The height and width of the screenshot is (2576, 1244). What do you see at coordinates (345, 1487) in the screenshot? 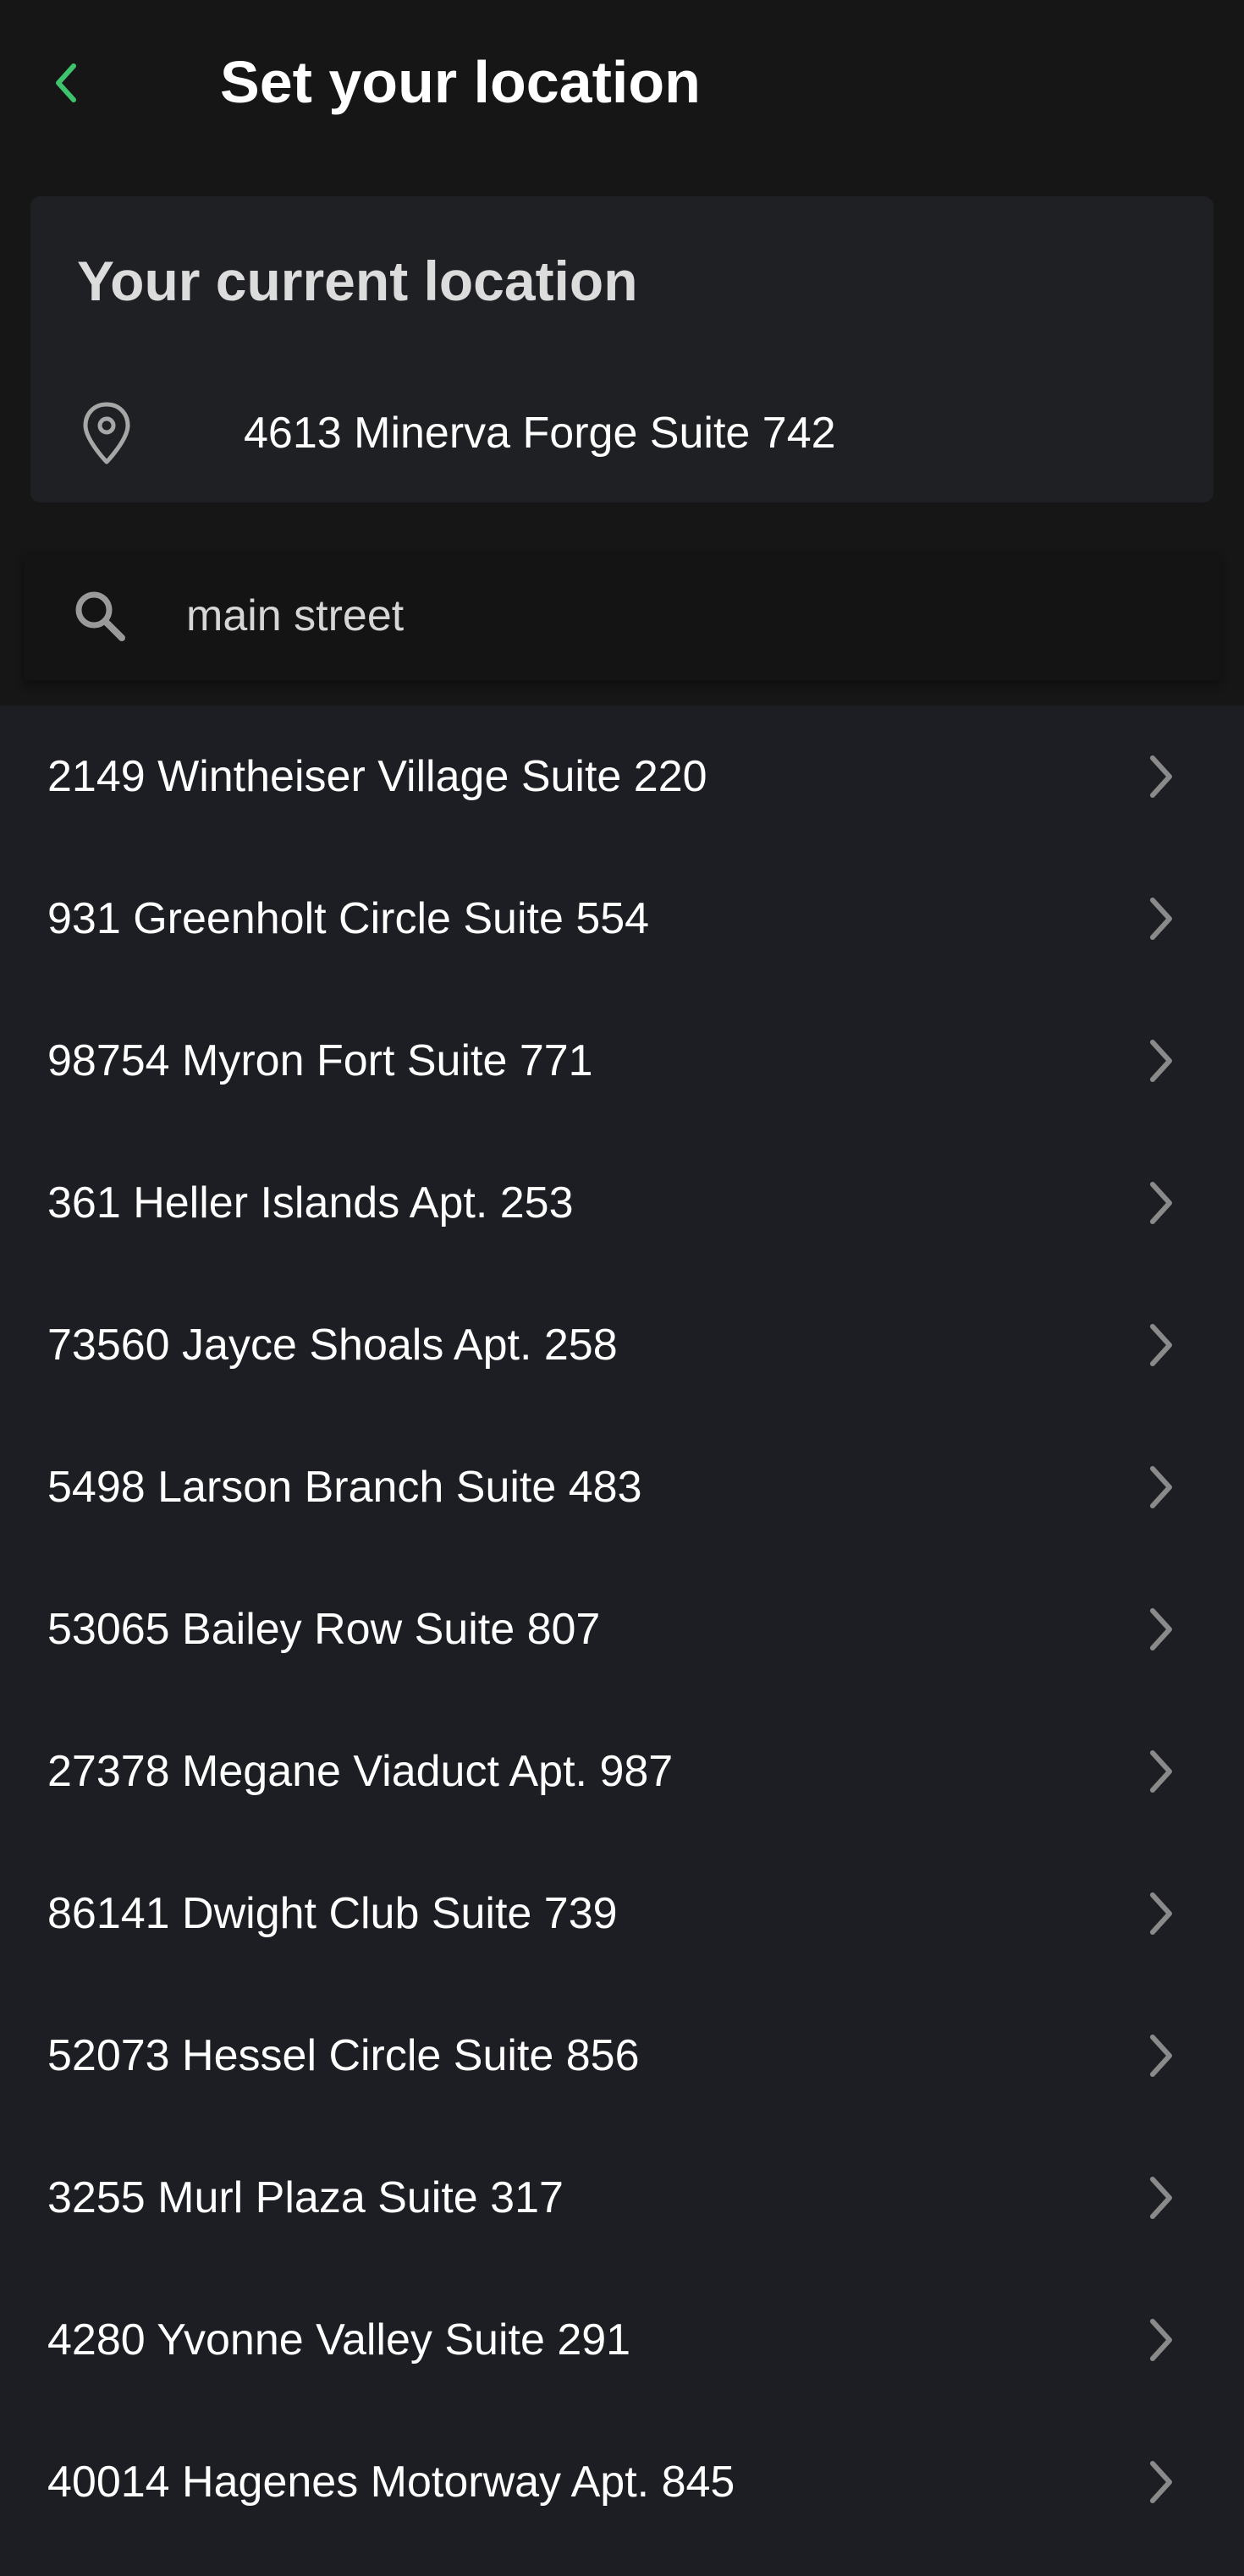
I see `result-address: 5498 Larson Branch Suite 483` at bounding box center [345, 1487].